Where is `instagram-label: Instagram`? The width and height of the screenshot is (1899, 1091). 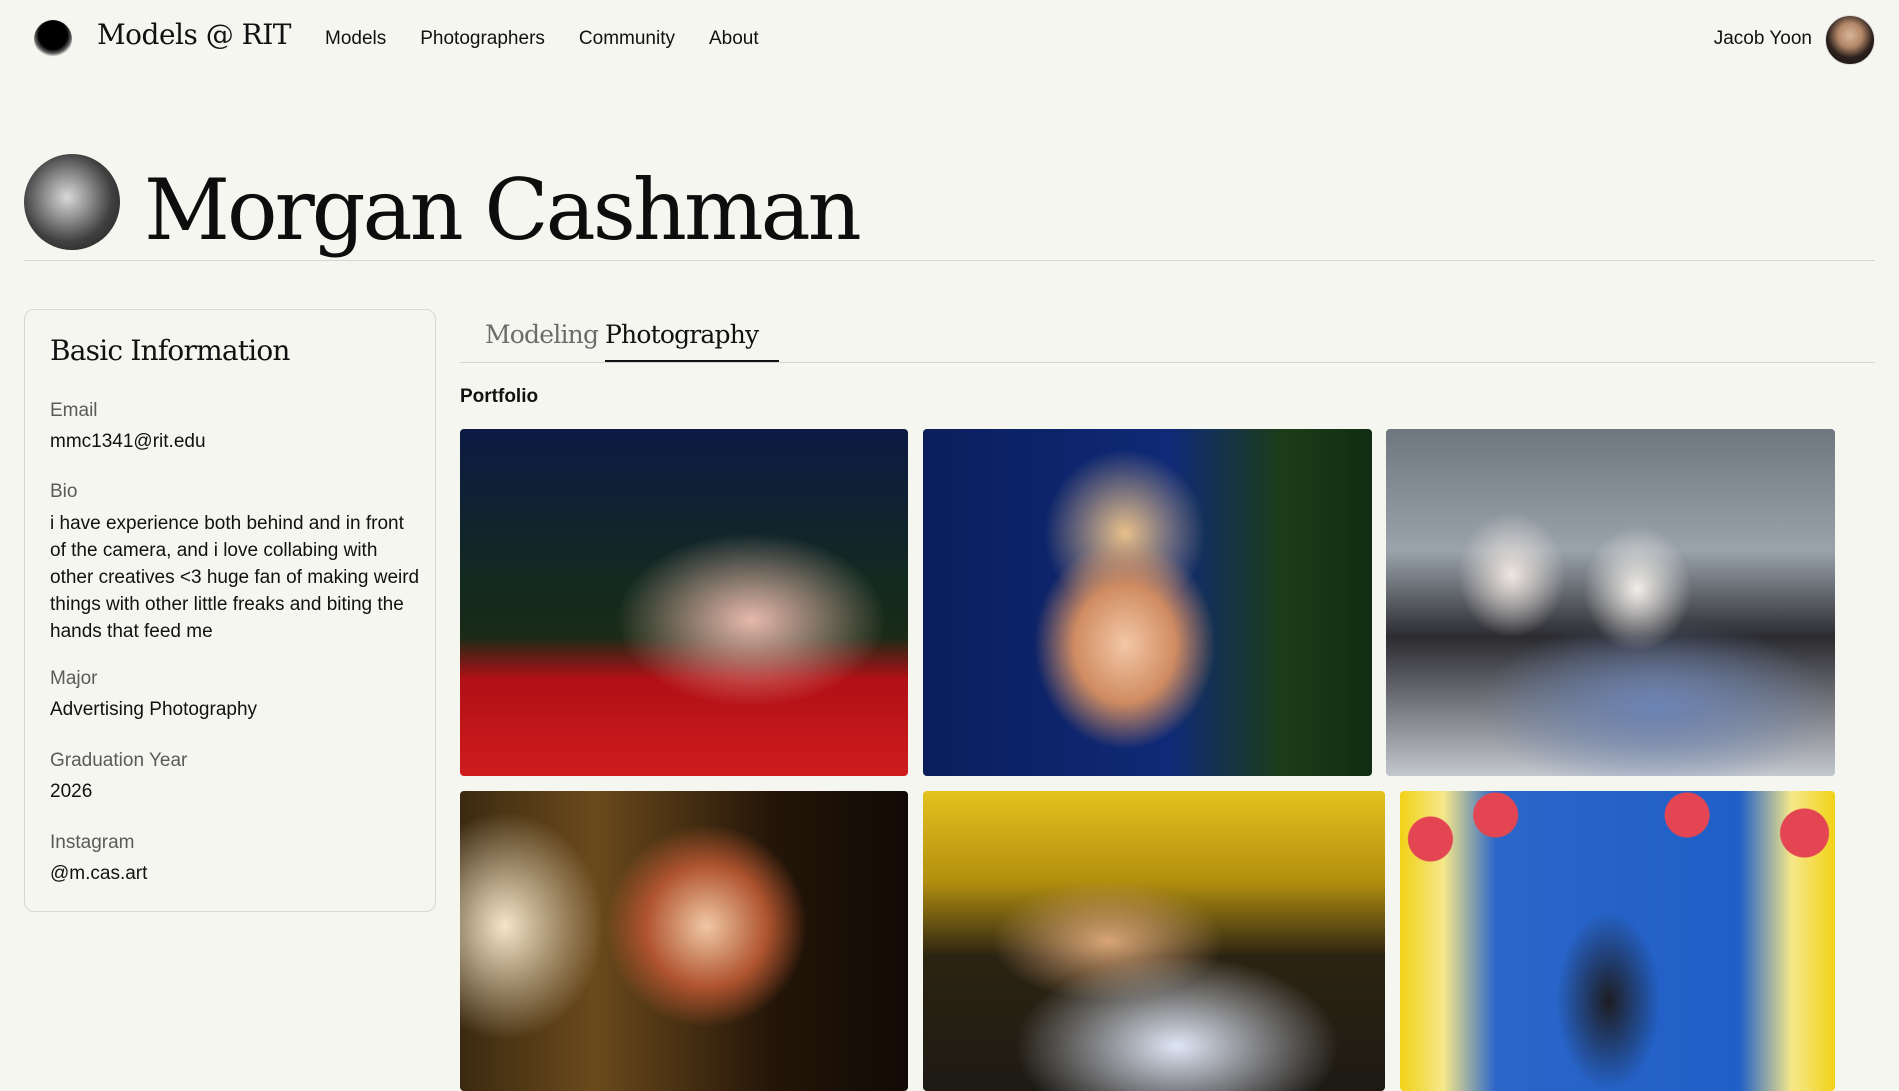 instagram-label: Instagram is located at coordinates (92, 842).